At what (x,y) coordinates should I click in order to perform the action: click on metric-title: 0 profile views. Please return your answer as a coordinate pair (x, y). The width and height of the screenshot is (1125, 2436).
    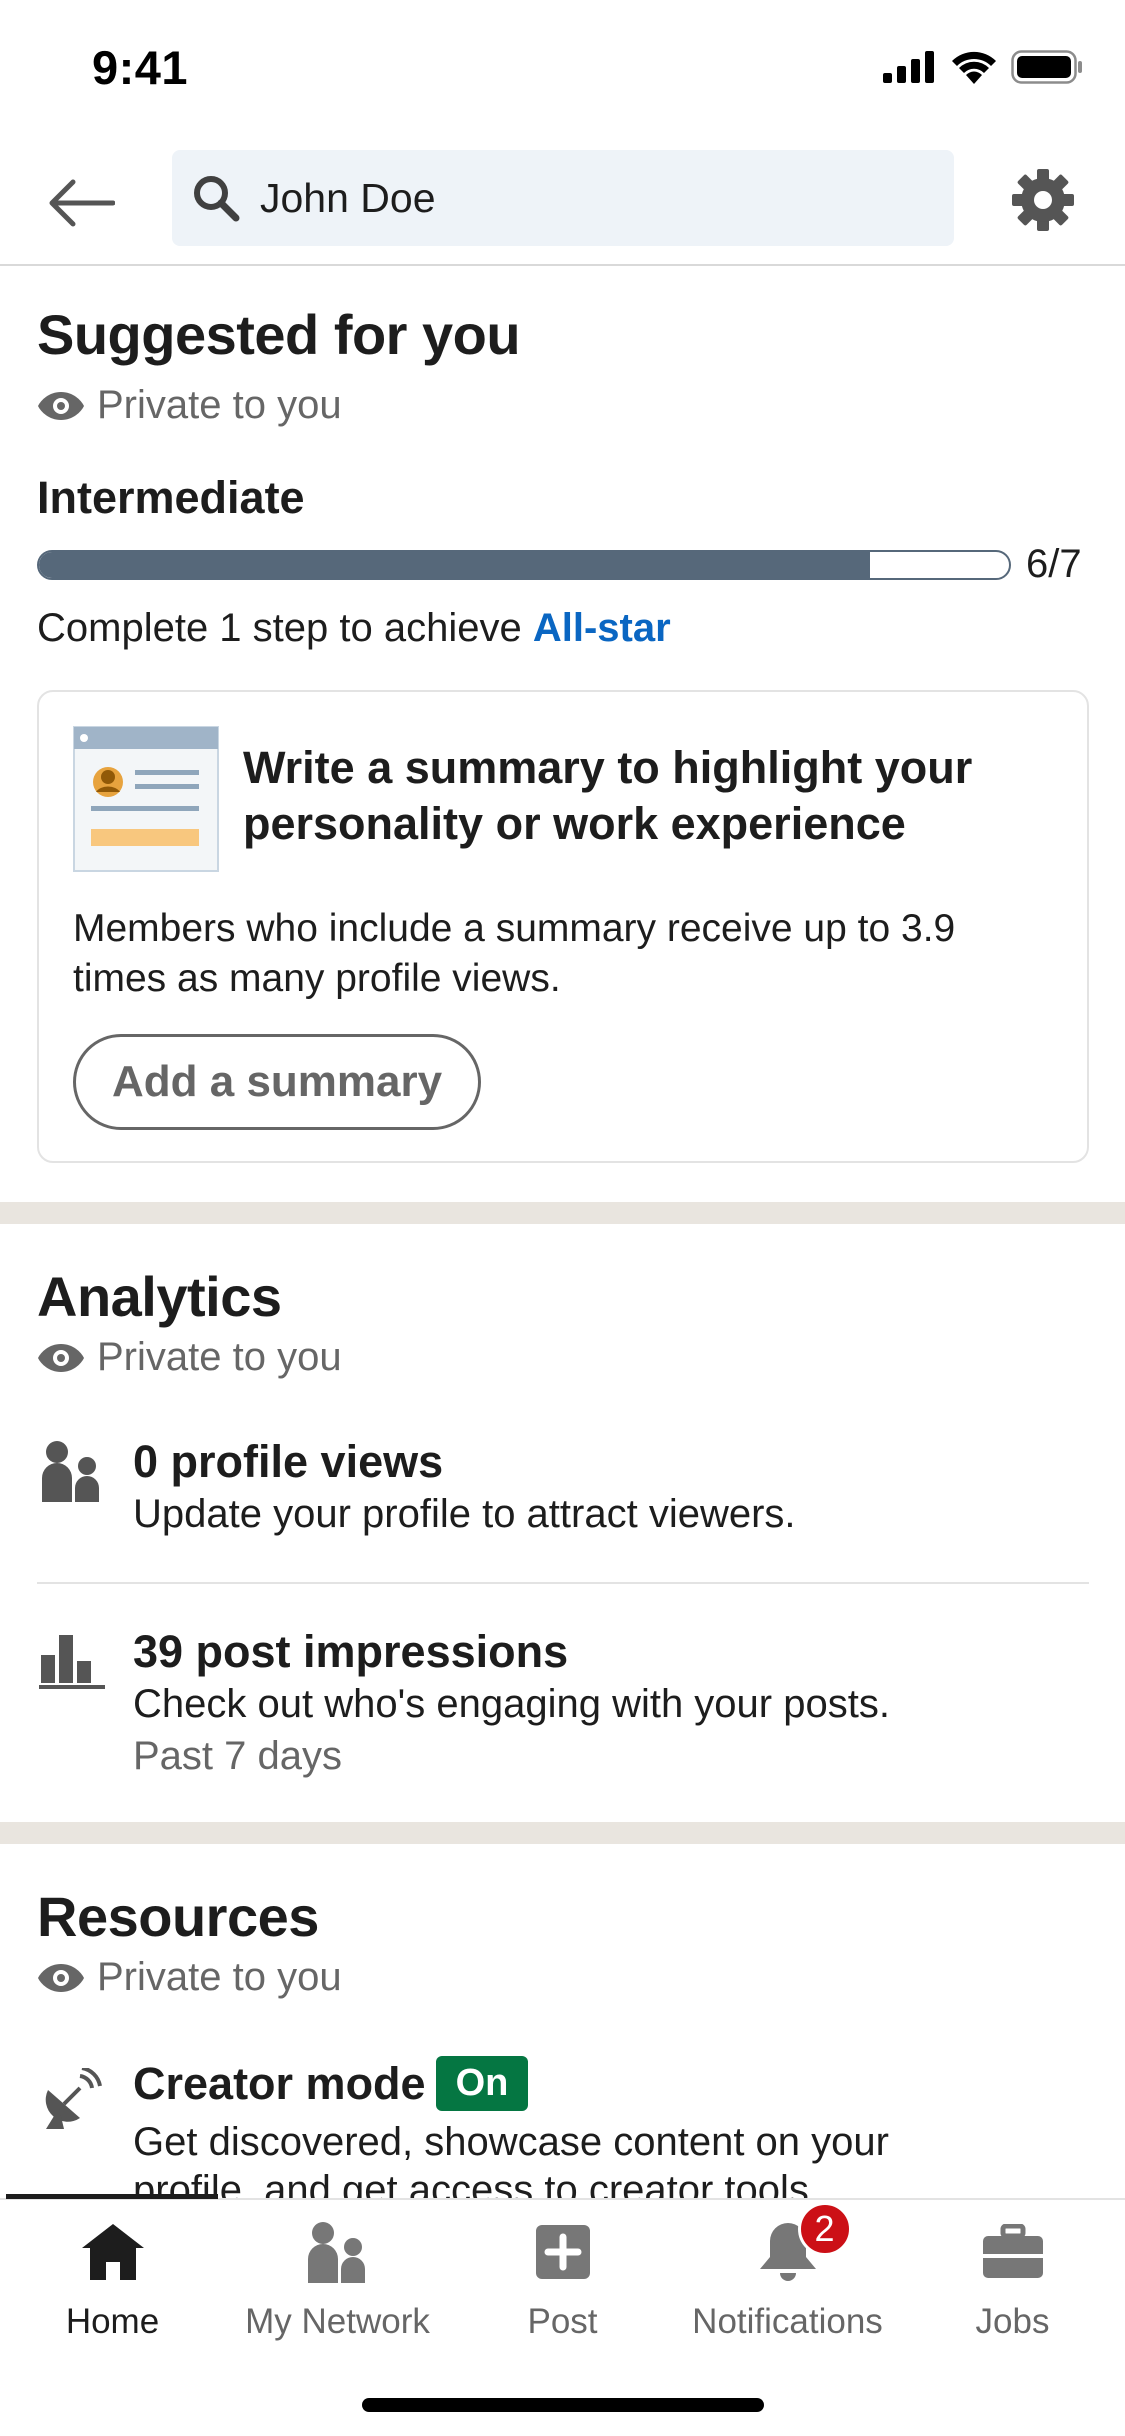
    Looking at the image, I should click on (288, 1461).